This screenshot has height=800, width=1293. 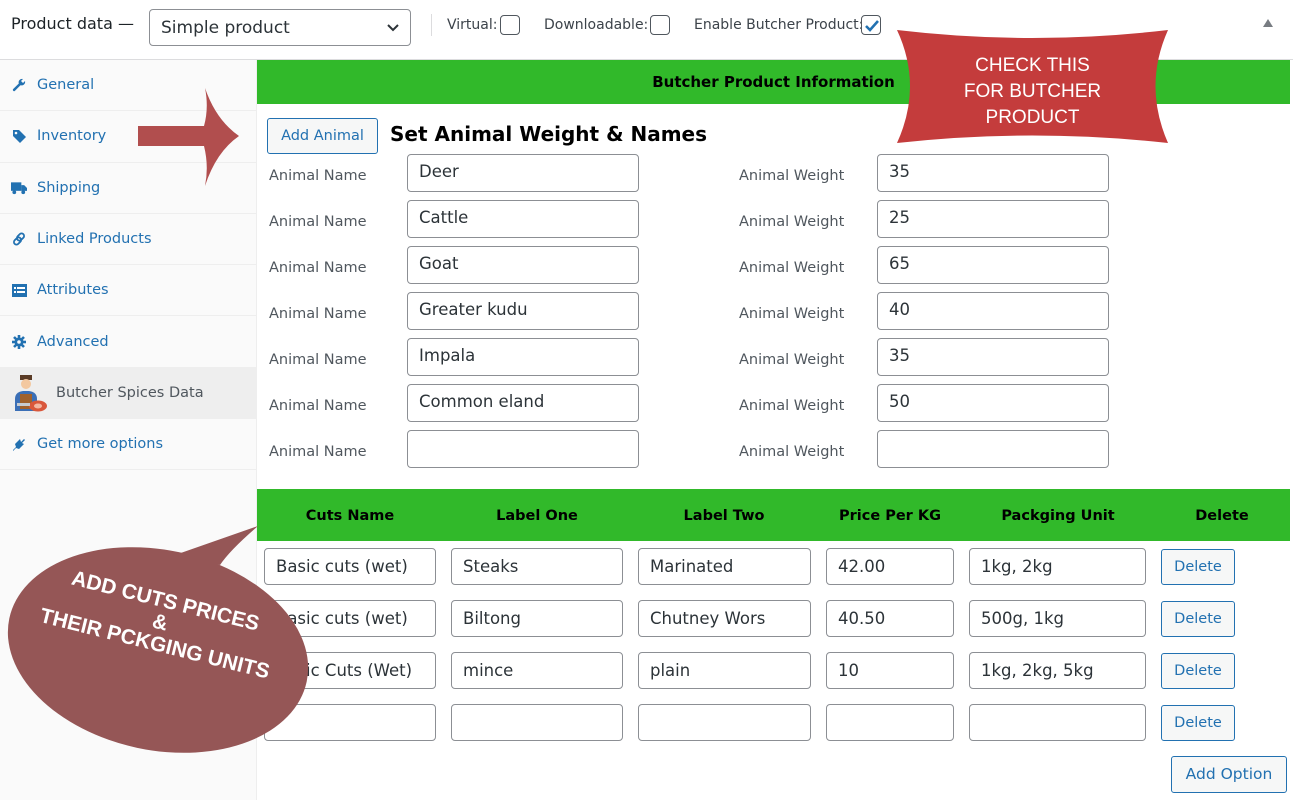 What do you see at coordinates (72, 136) in the screenshot?
I see `tab-label: Inventory` at bounding box center [72, 136].